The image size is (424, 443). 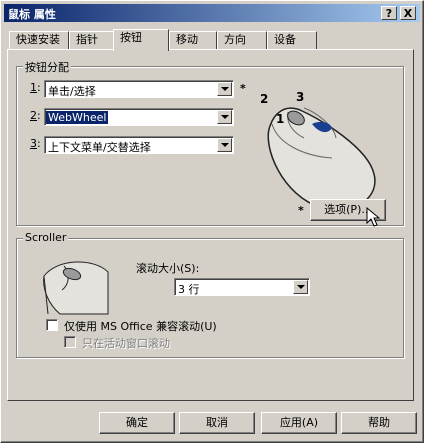 I want to click on active-window-checkbox, so click(x=70, y=342).